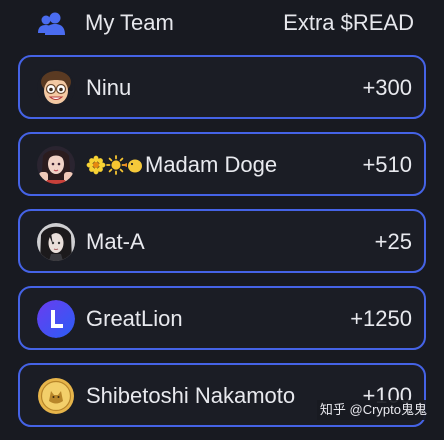  What do you see at coordinates (393, 241) in the screenshot?
I see `member-points: +25` at bounding box center [393, 241].